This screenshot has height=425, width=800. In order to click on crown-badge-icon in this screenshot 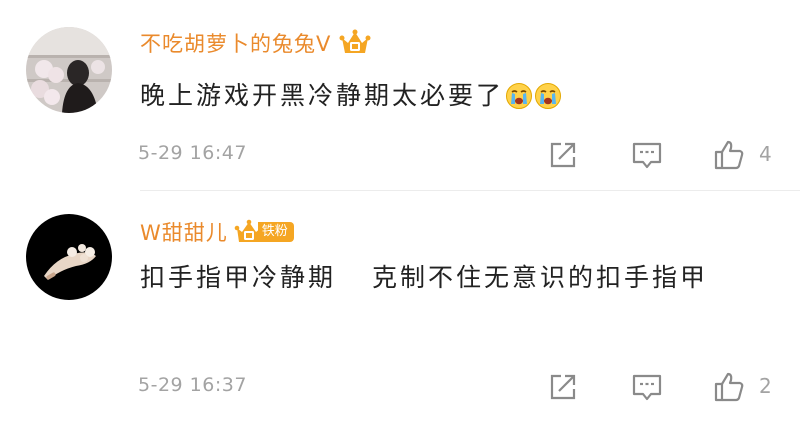, I will do `click(355, 43)`.